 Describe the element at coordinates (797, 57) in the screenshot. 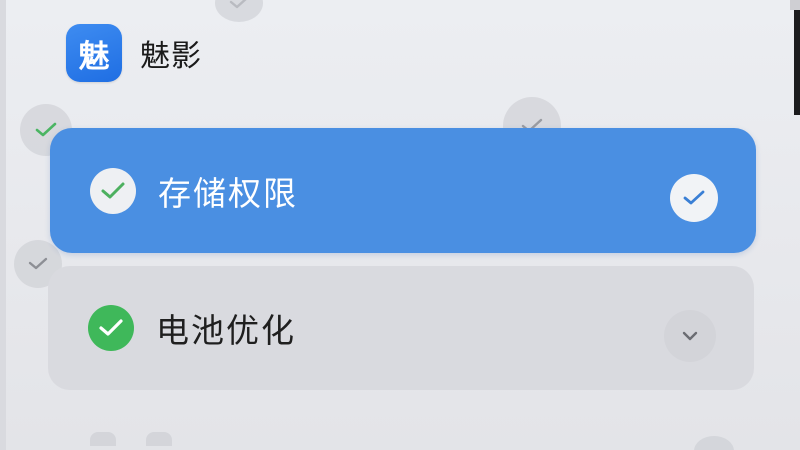

I see `screen-right-edge` at that location.